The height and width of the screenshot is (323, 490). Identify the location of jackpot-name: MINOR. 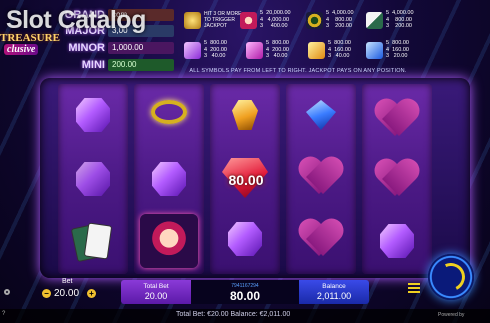
(86, 48).